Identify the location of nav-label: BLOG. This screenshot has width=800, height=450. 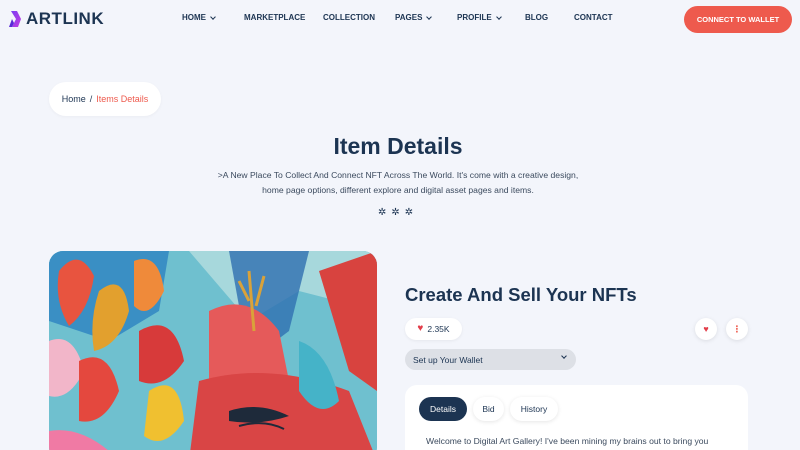
(537, 17).